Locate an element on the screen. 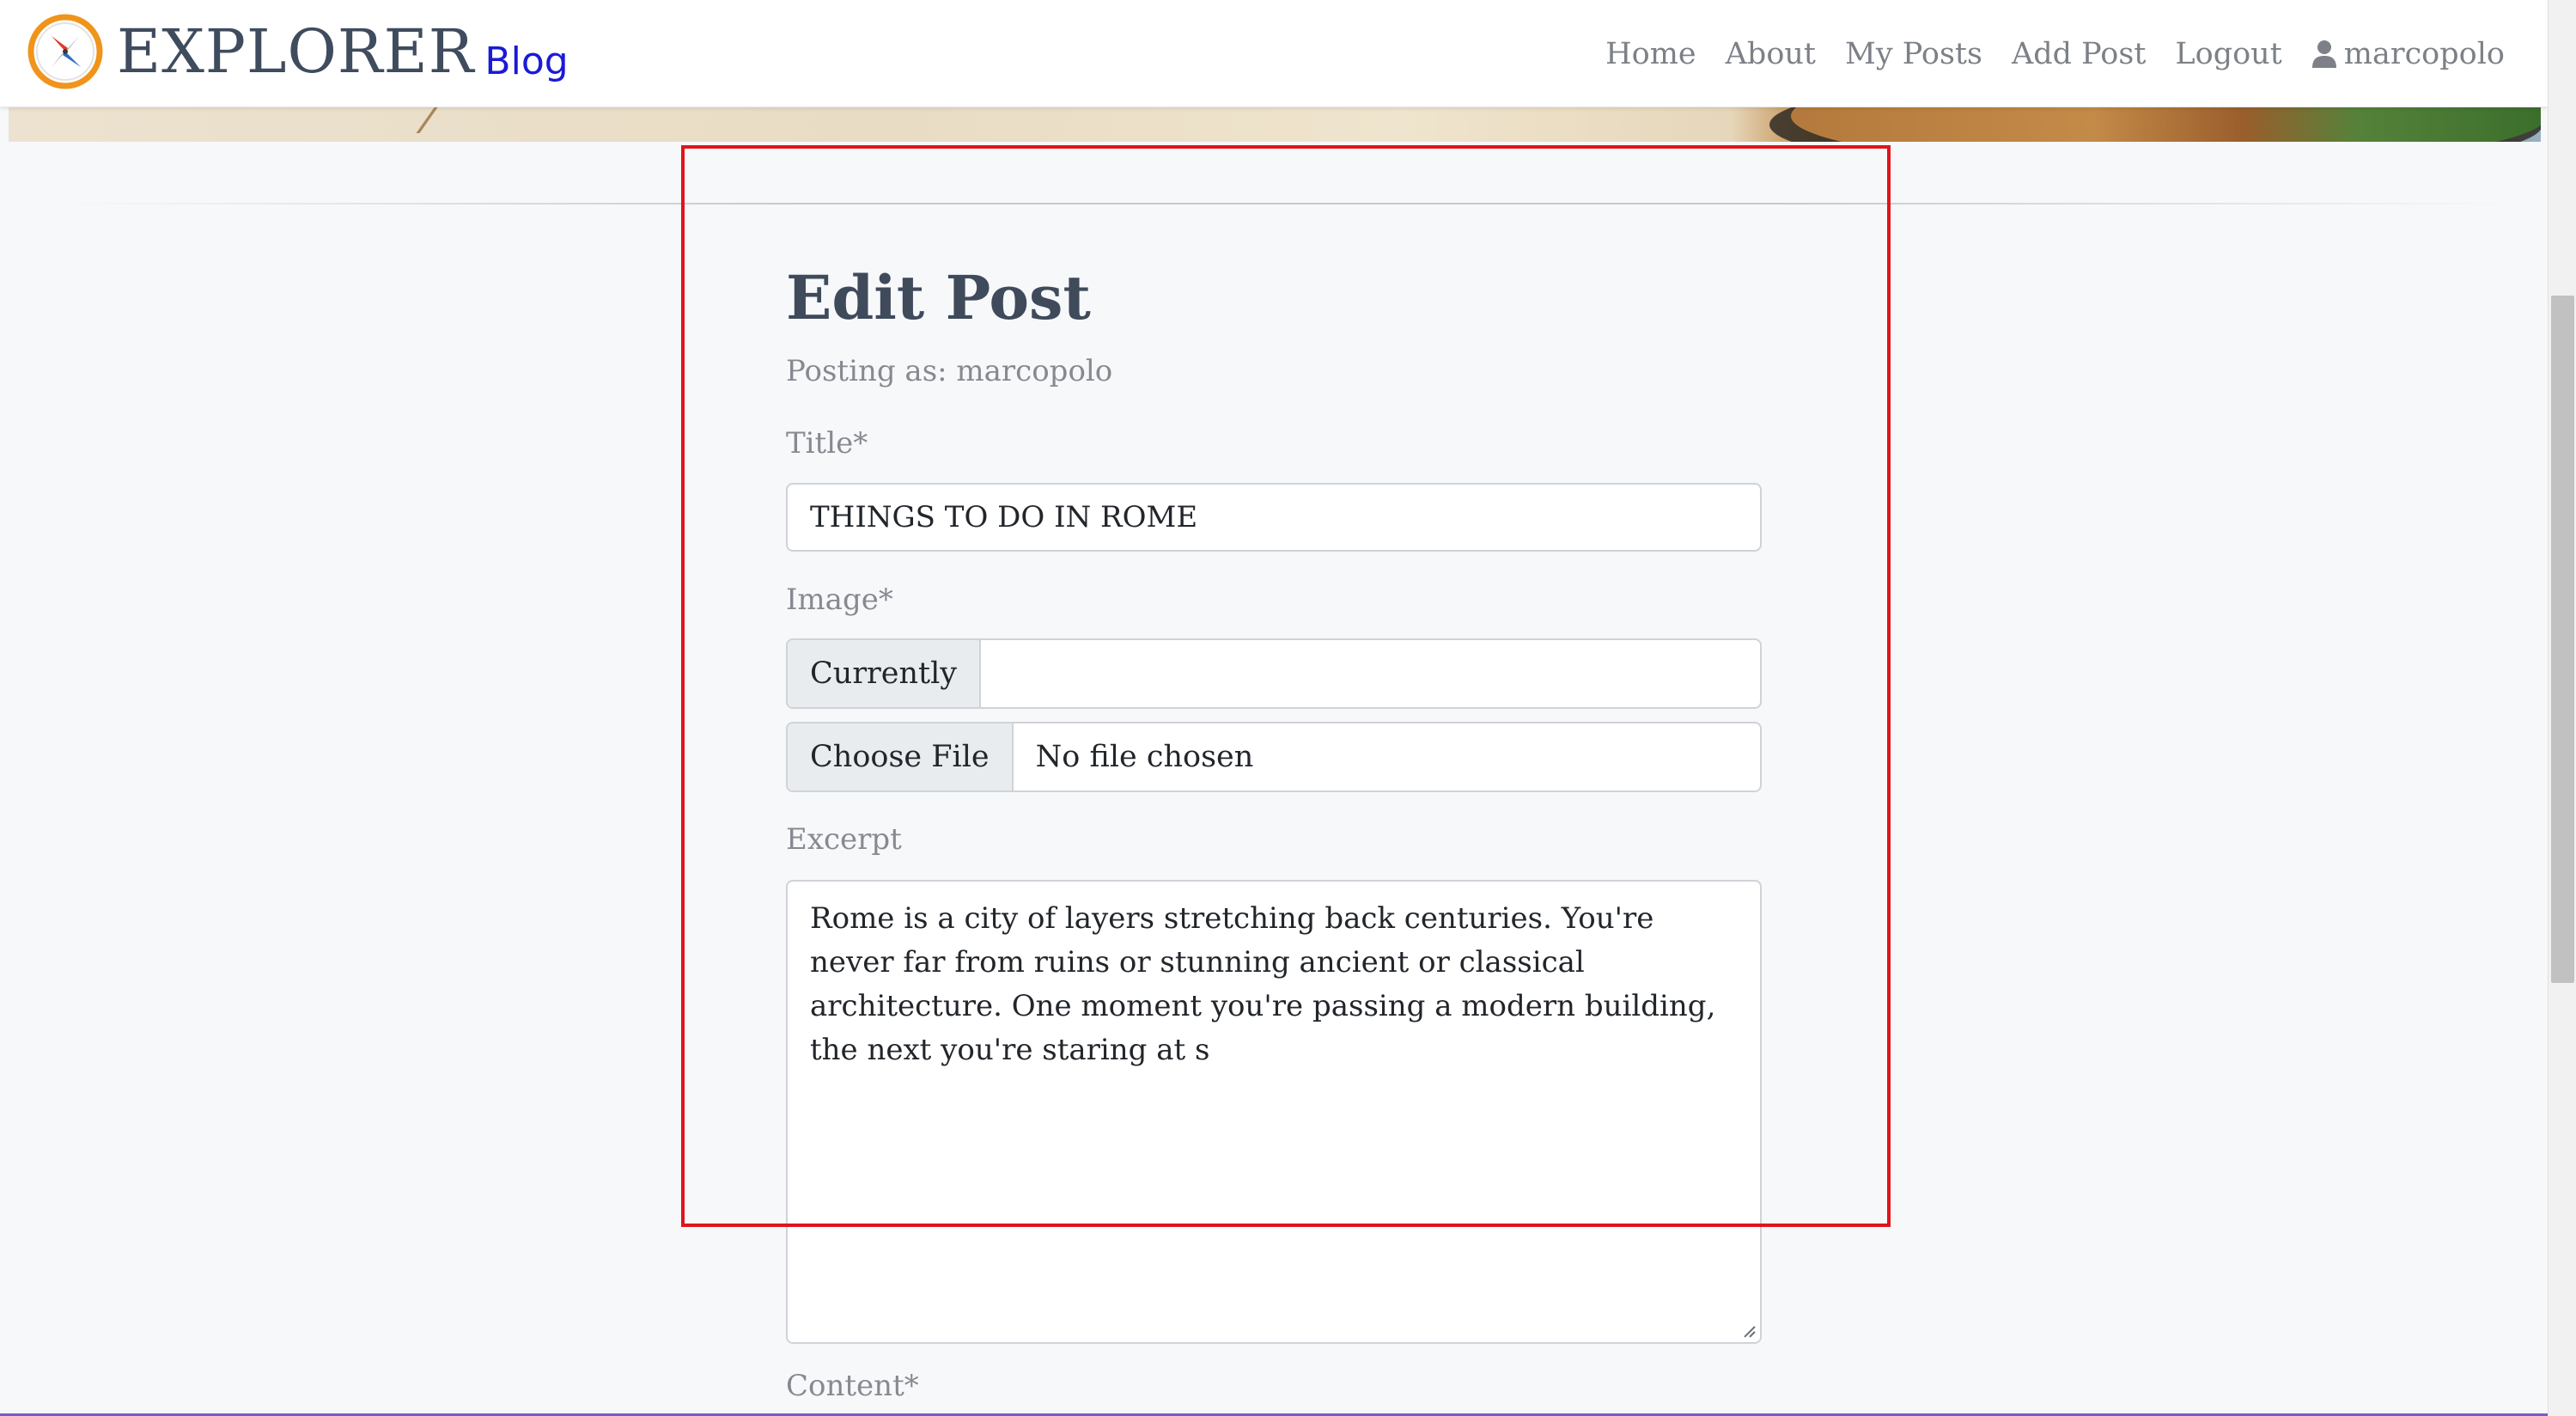 The width and height of the screenshot is (2576, 1416). nav-home: Home is located at coordinates (1650, 54).